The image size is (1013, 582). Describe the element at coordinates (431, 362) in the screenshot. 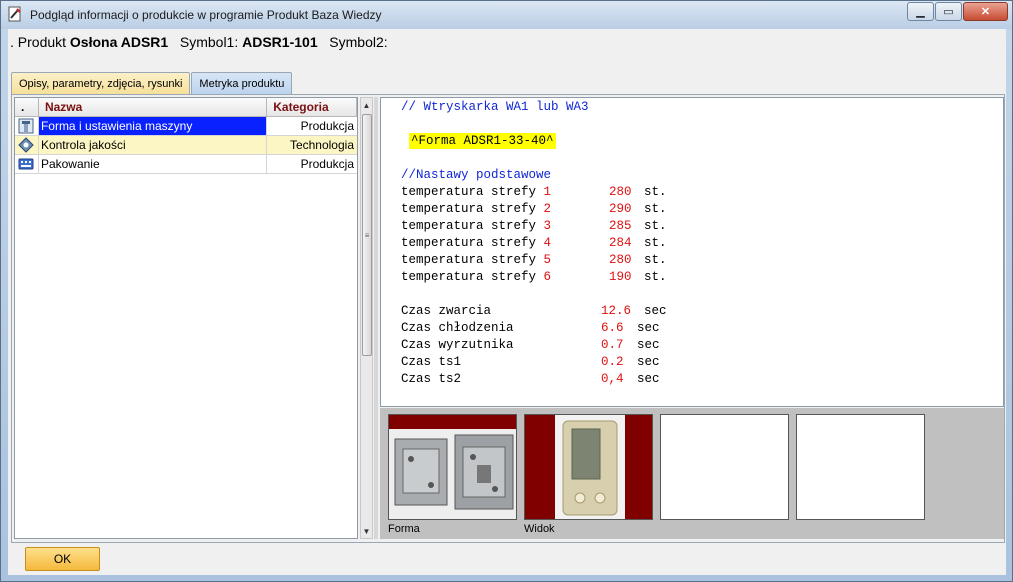

I see `time-label: Czas ts1` at that location.